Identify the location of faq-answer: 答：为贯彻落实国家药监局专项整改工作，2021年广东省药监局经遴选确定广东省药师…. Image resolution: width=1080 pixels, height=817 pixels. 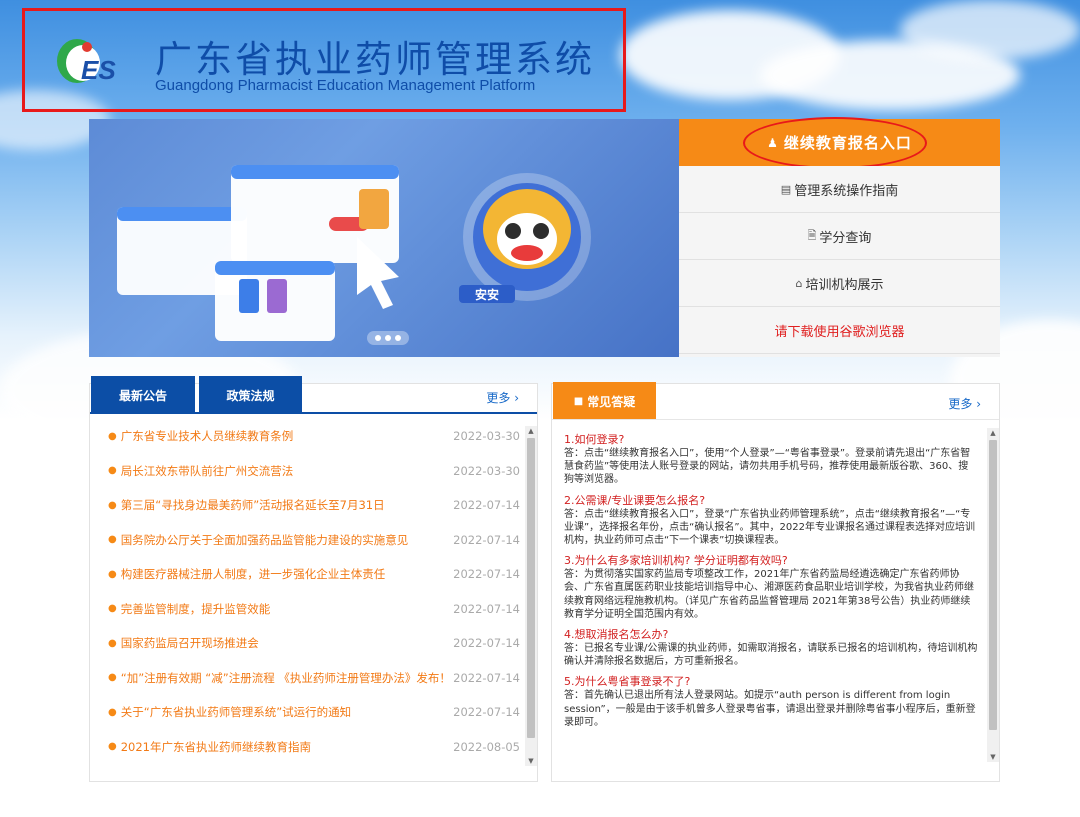
(769, 594).